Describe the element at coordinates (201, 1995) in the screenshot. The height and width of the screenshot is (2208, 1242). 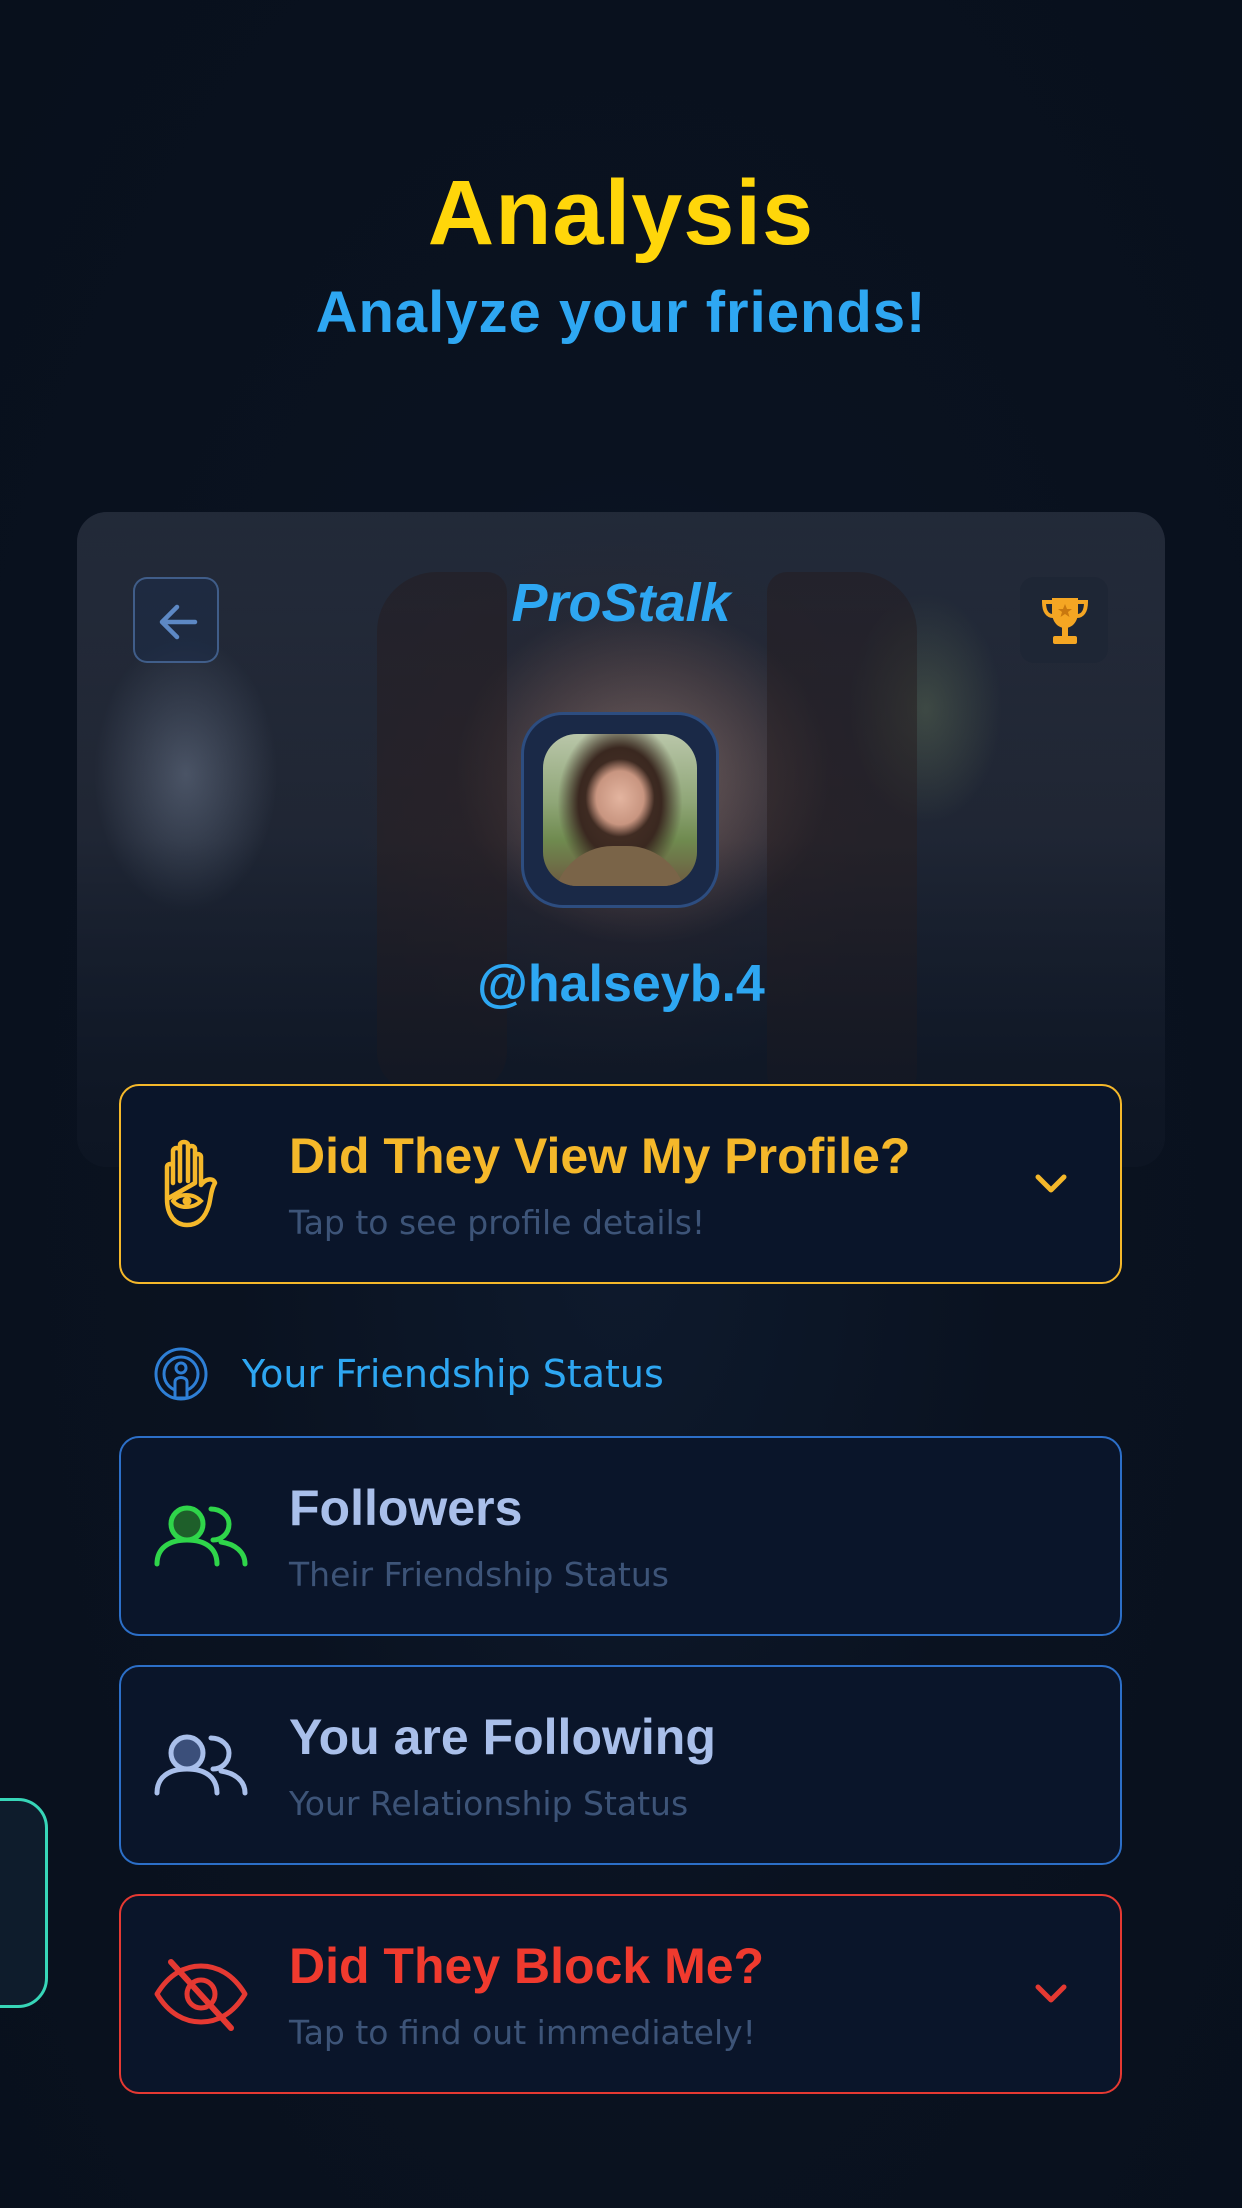
I see `eye-slash-icon` at that location.